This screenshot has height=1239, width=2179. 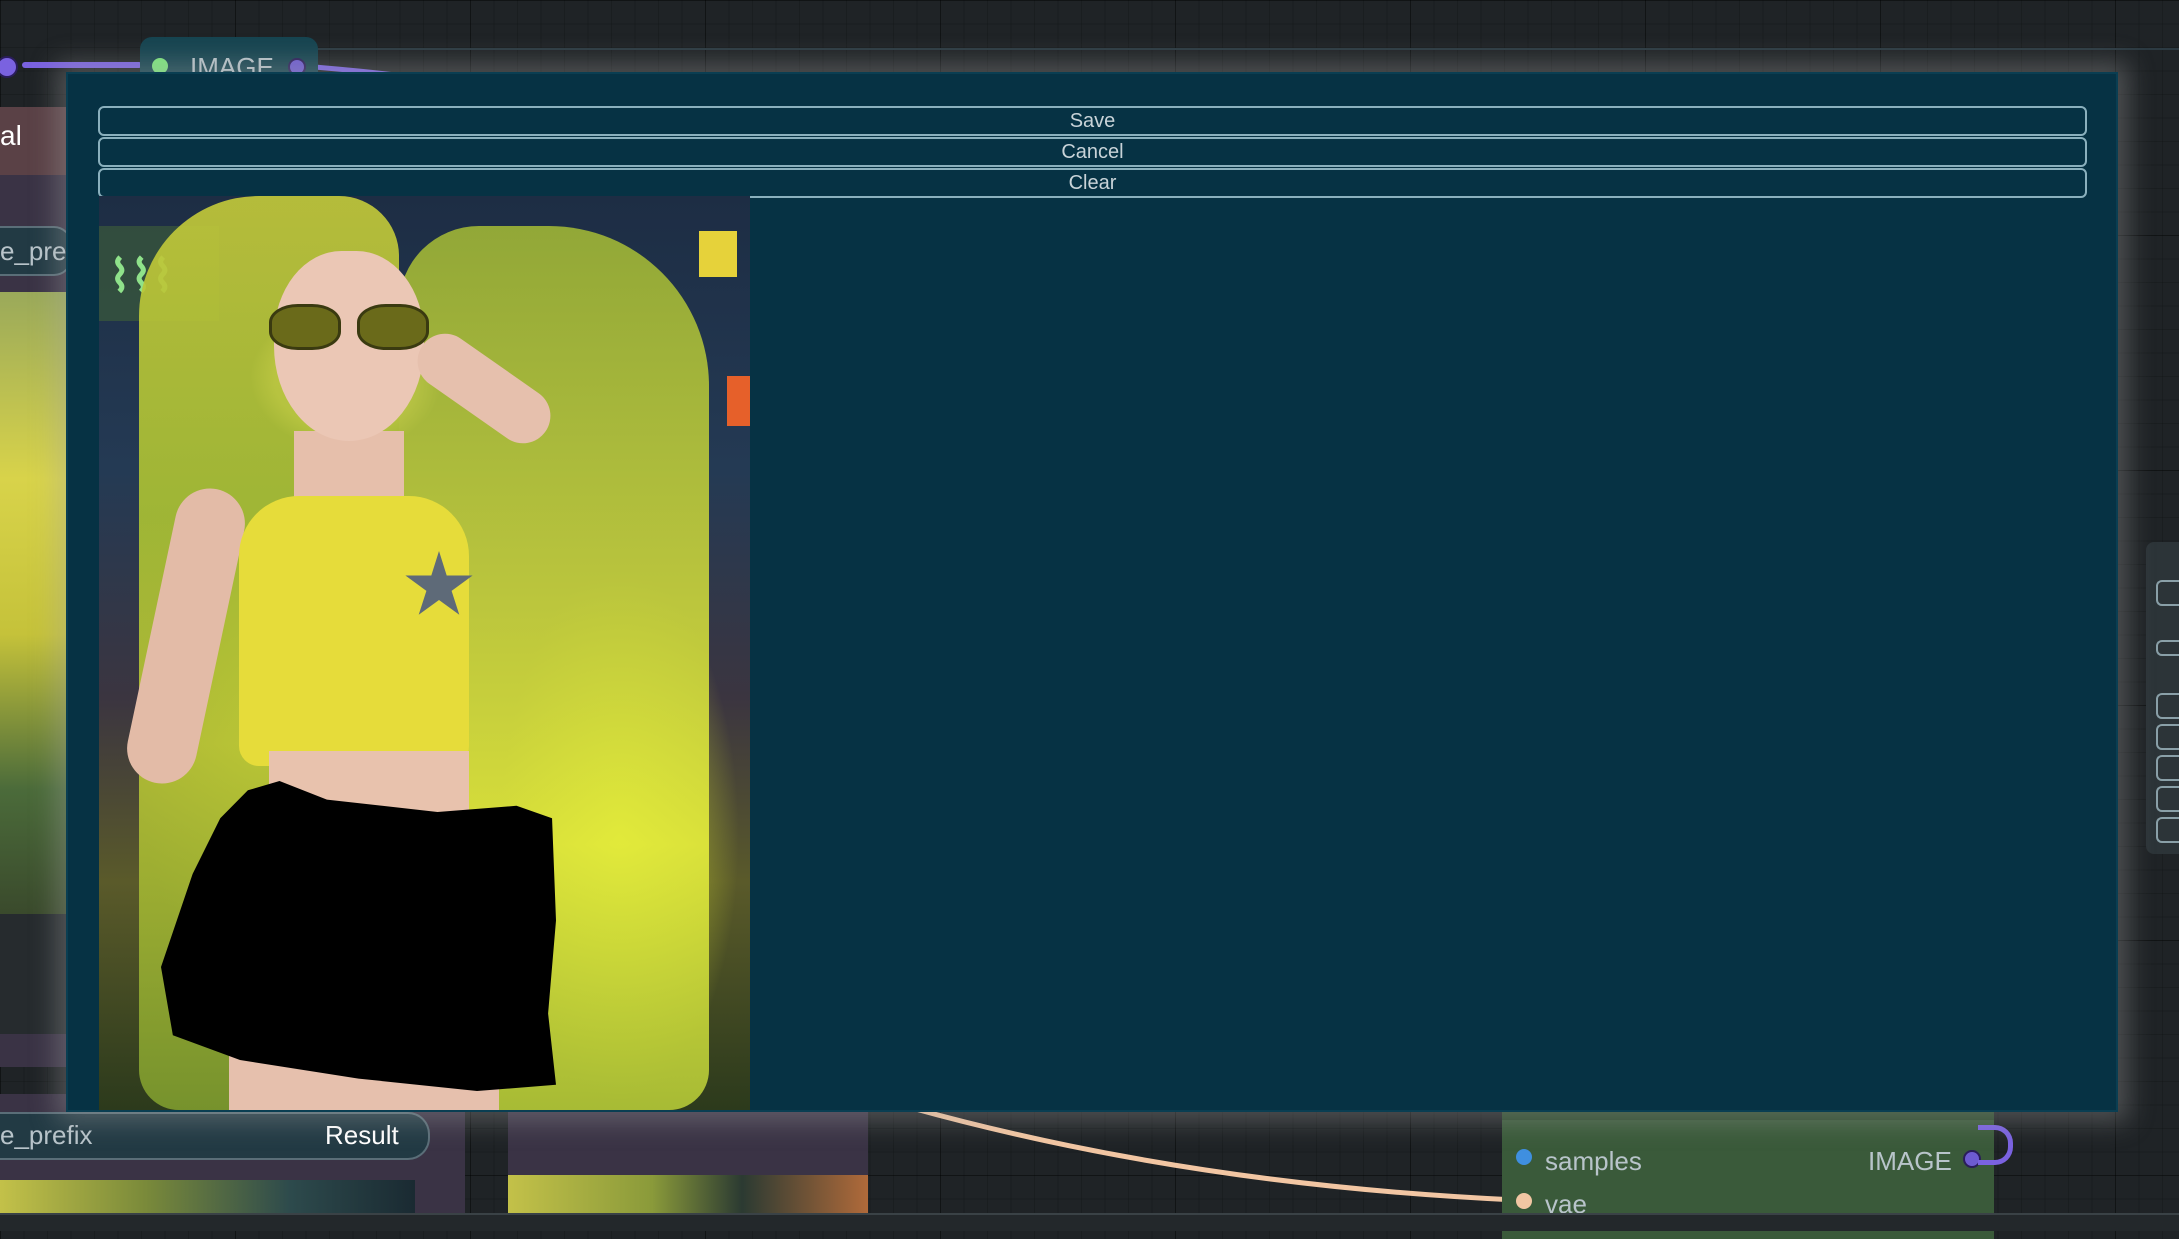 I want to click on link-wire-peach, so click(x=1214, y=1154).